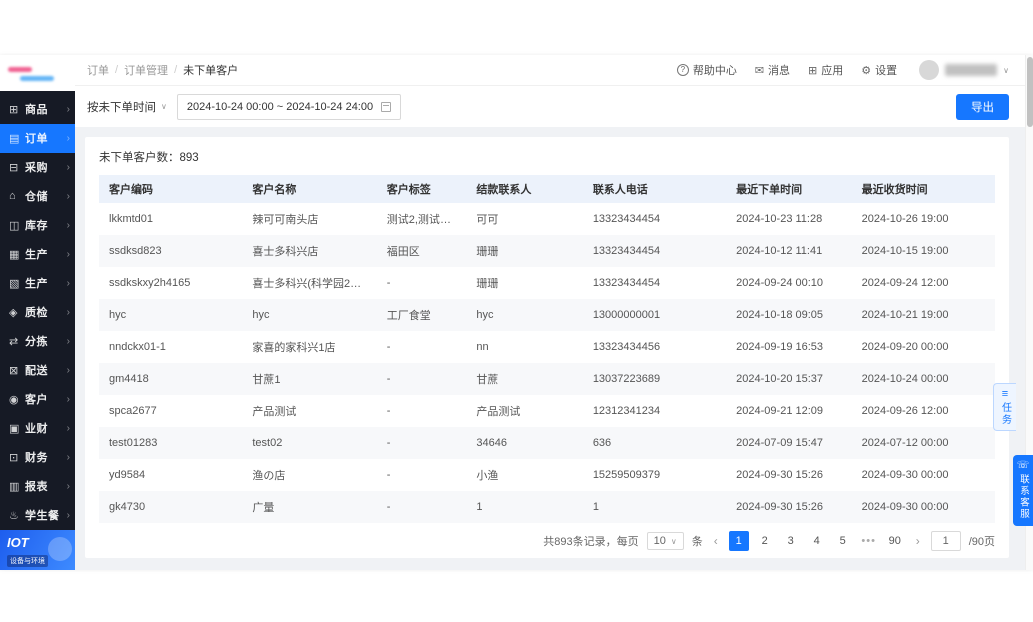  Describe the element at coordinates (487, 252) in the screenshot. I see `table-cell: 珊珊` at that location.